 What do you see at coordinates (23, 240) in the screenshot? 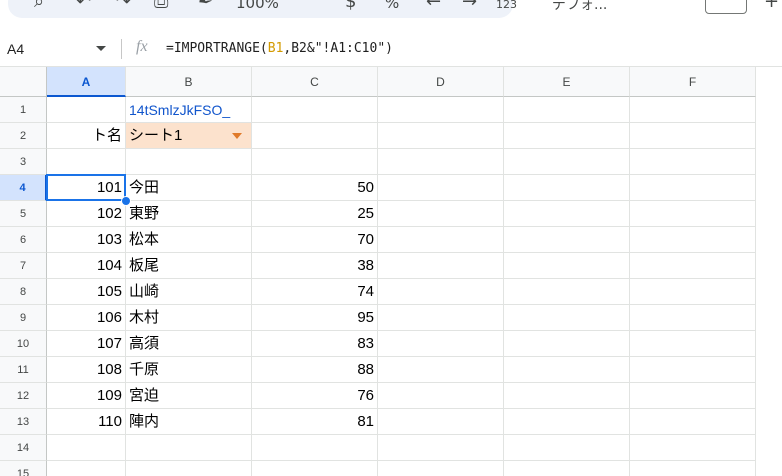
I see `row-header: 6` at bounding box center [23, 240].